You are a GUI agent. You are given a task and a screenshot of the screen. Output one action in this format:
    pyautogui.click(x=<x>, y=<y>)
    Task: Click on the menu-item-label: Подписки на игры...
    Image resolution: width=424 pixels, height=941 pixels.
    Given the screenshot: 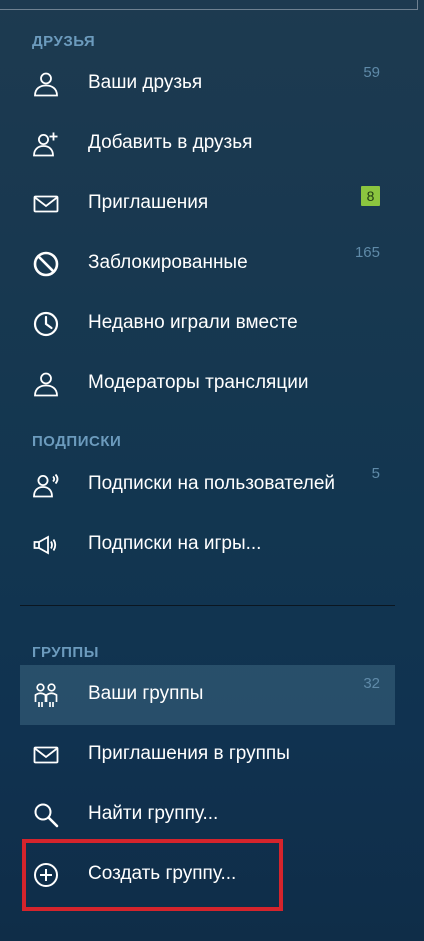 What is the action you would take?
    pyautogui.click(x=175, y=543)
    